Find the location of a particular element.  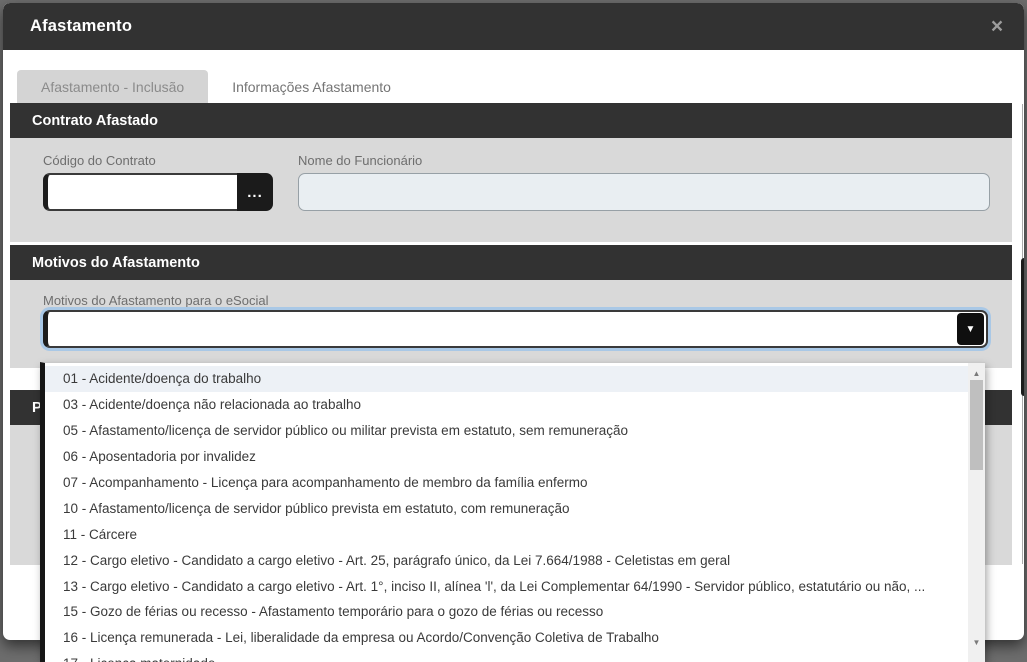

scroll-down-icon: ▼ is located at coordinates (976, 642).